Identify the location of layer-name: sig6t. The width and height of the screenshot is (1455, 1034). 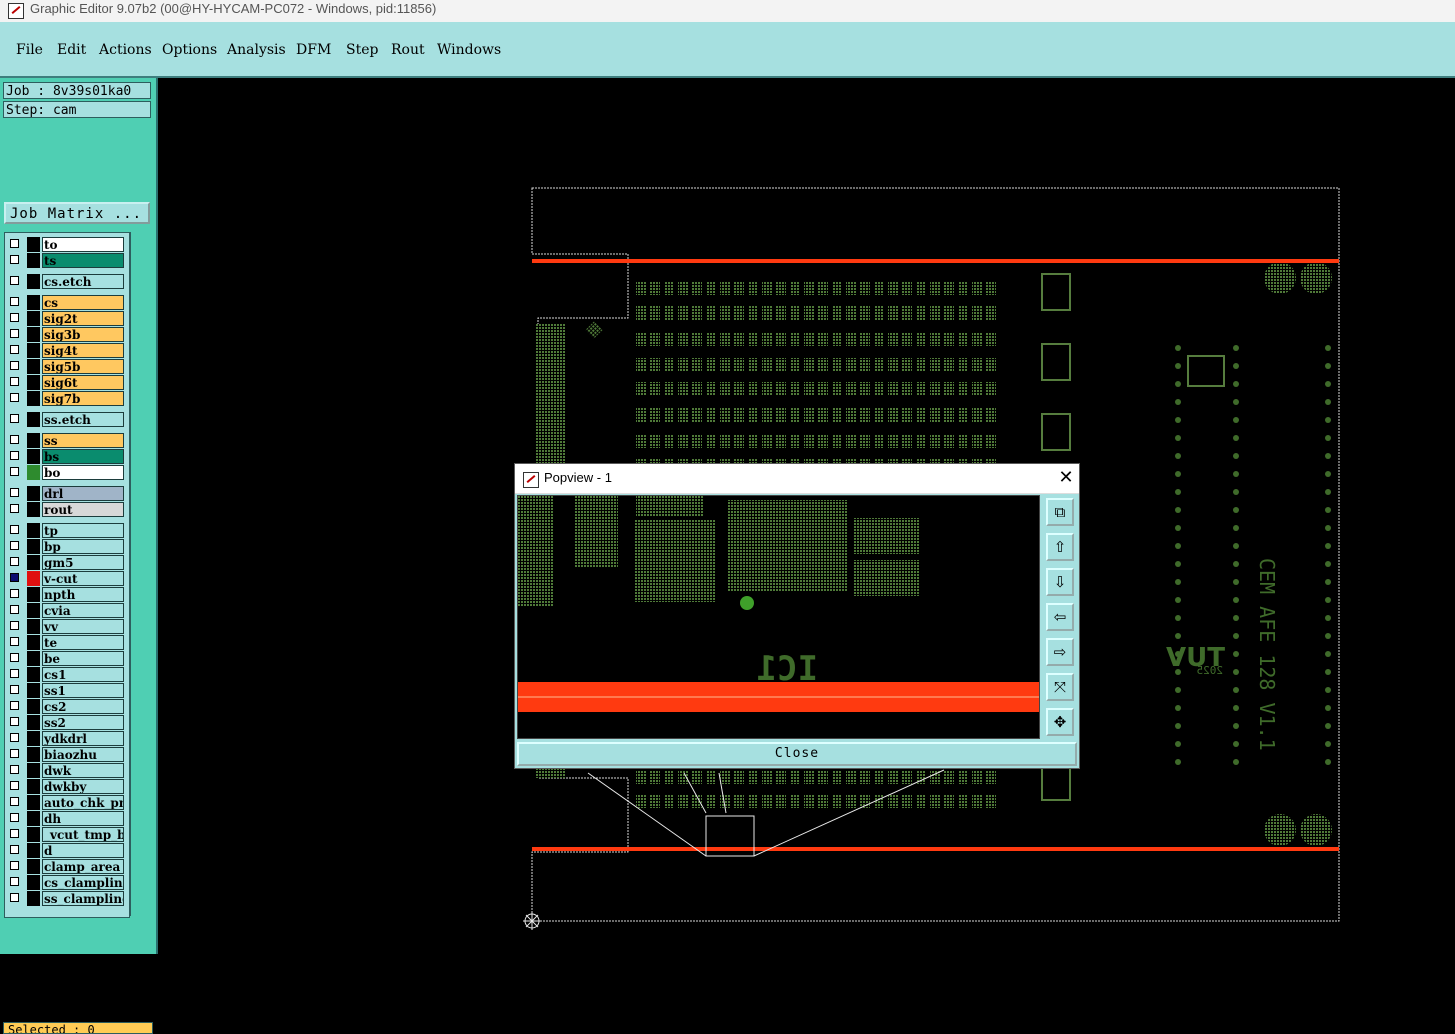
(83, 382).